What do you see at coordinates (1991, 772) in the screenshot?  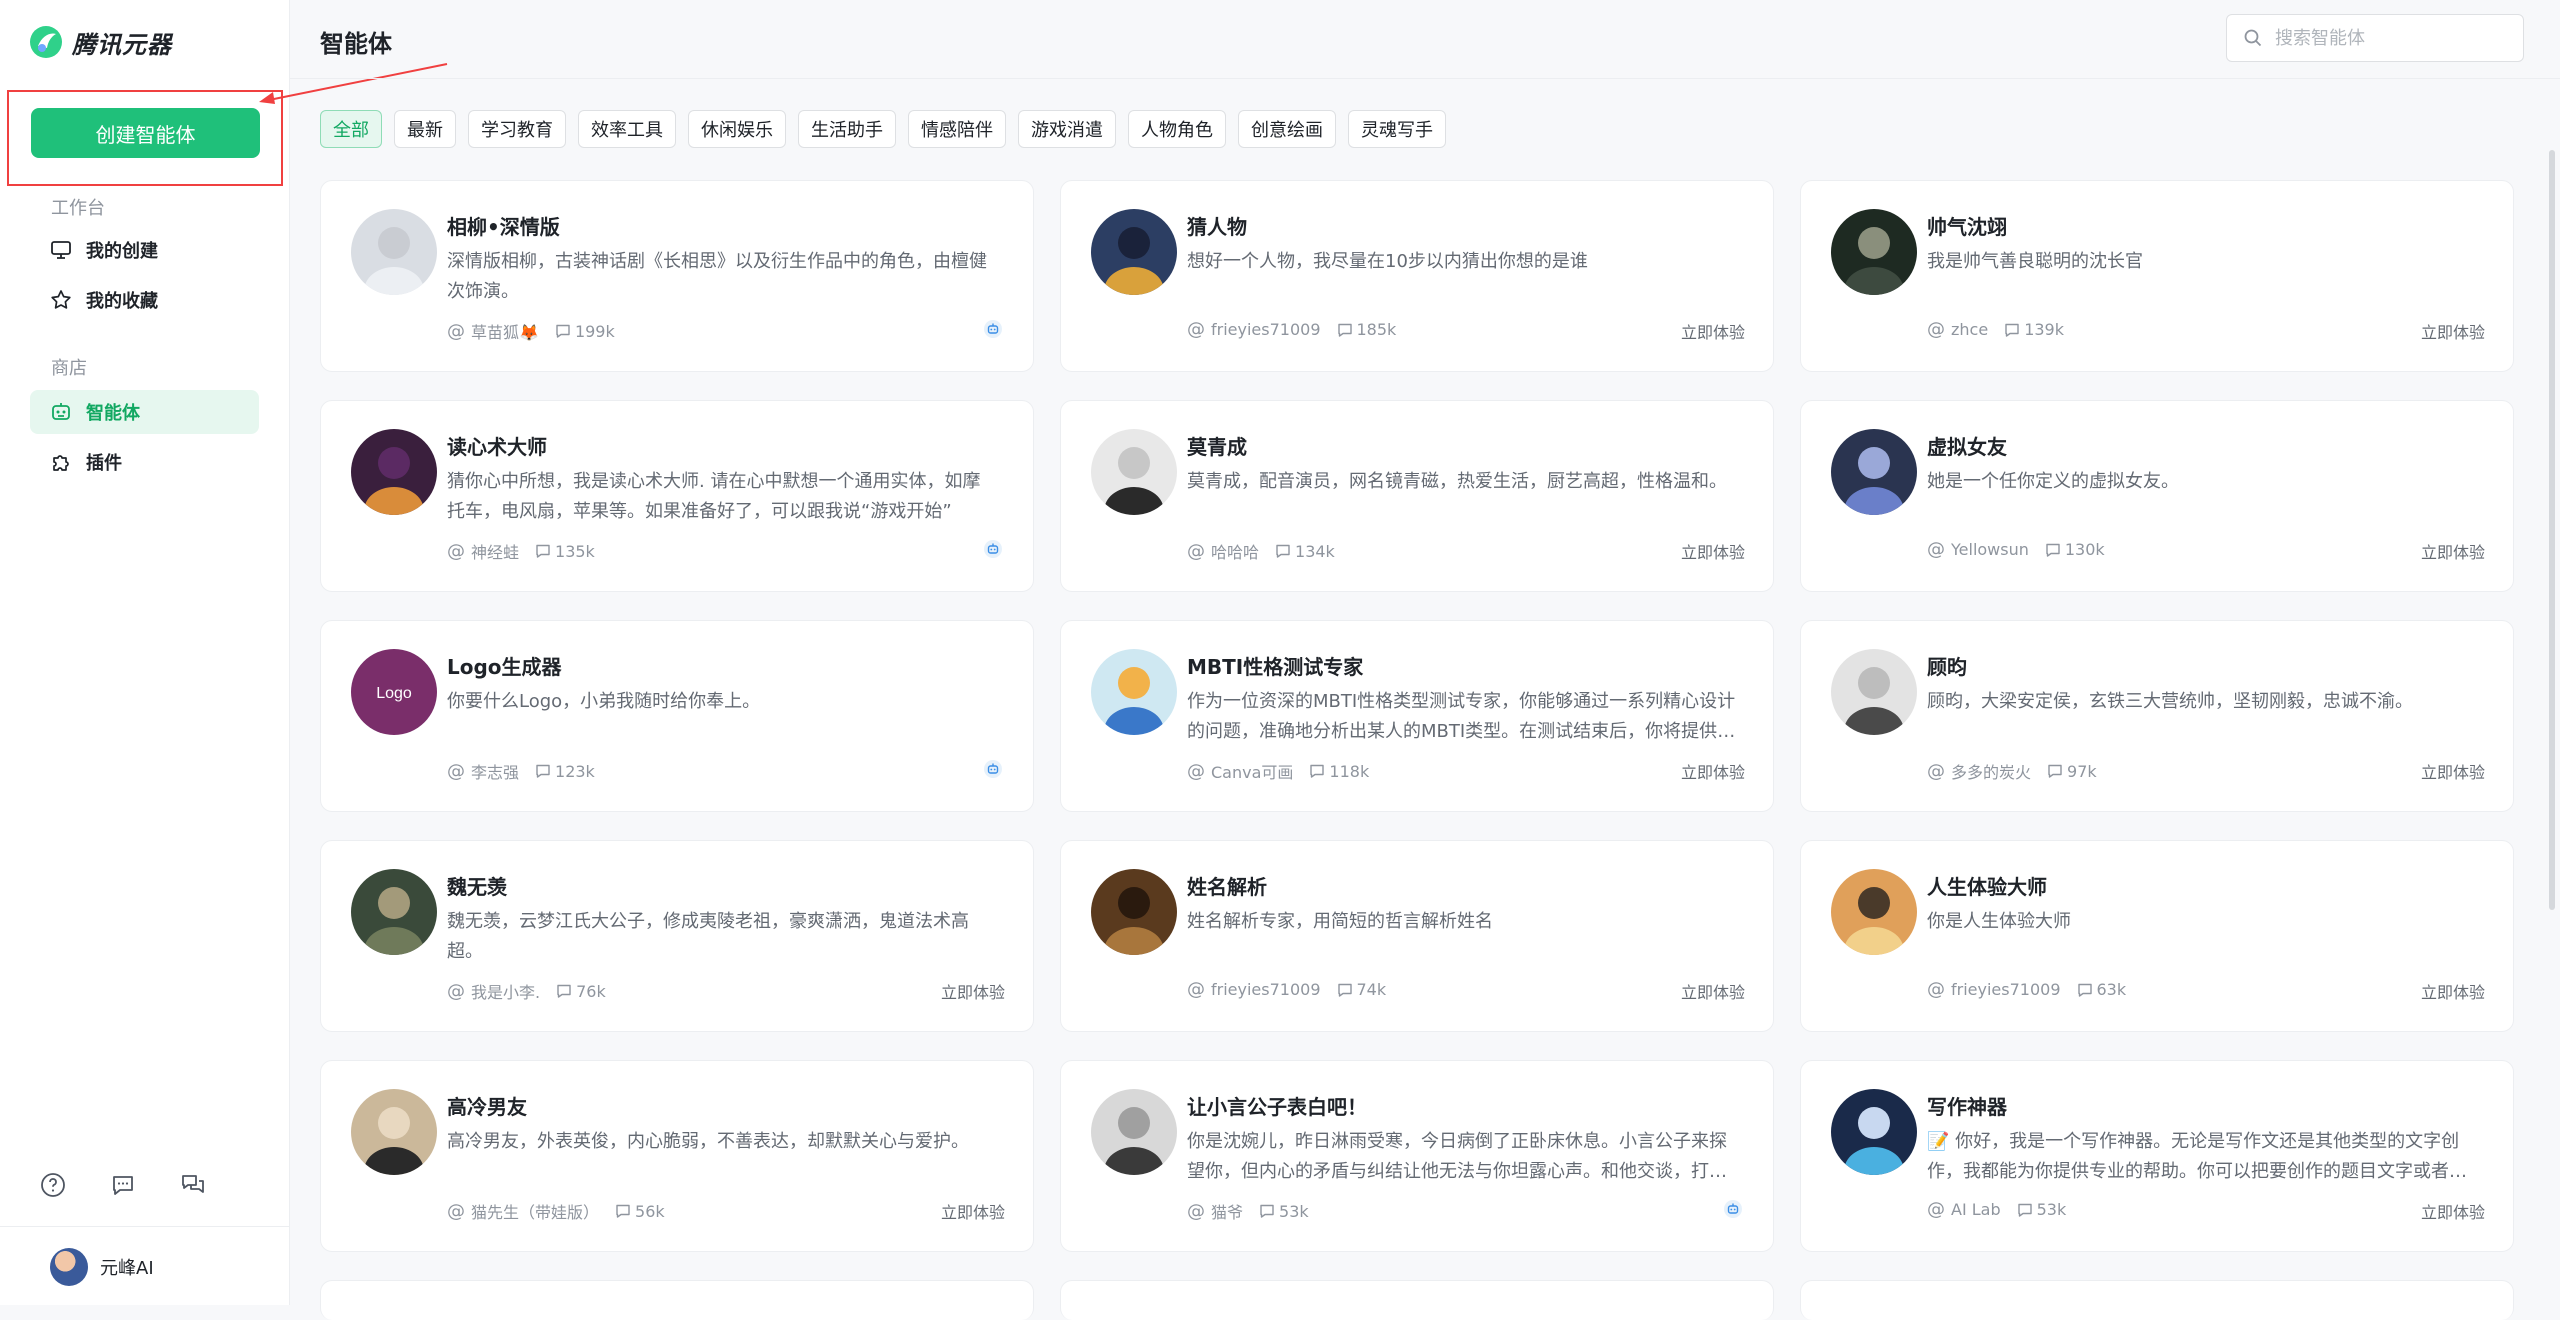 I see `agent-author: 多多的炭火` at bounding box center [1991, 772].